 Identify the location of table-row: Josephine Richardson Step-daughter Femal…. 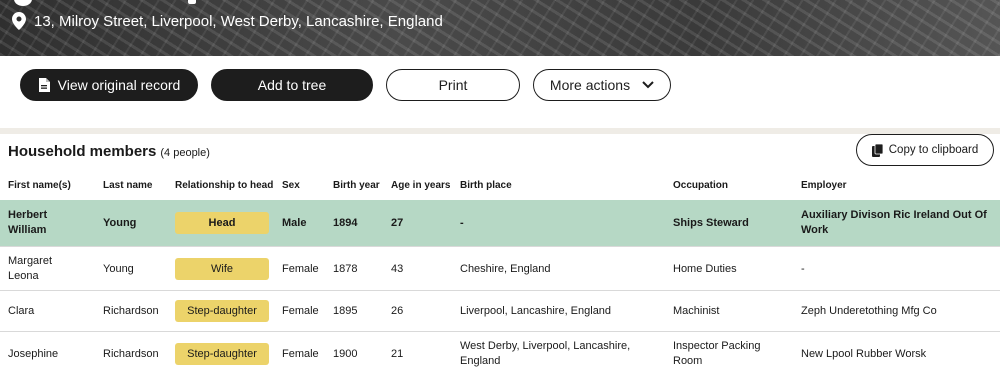
(500, 355).